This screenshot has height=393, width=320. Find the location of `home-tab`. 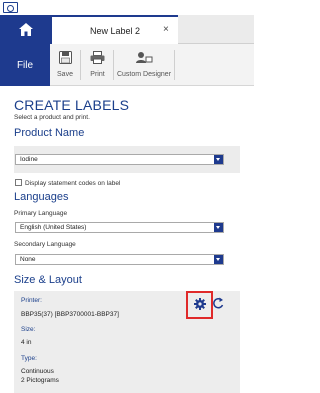

home-tab is located at coordinates (26, 29).